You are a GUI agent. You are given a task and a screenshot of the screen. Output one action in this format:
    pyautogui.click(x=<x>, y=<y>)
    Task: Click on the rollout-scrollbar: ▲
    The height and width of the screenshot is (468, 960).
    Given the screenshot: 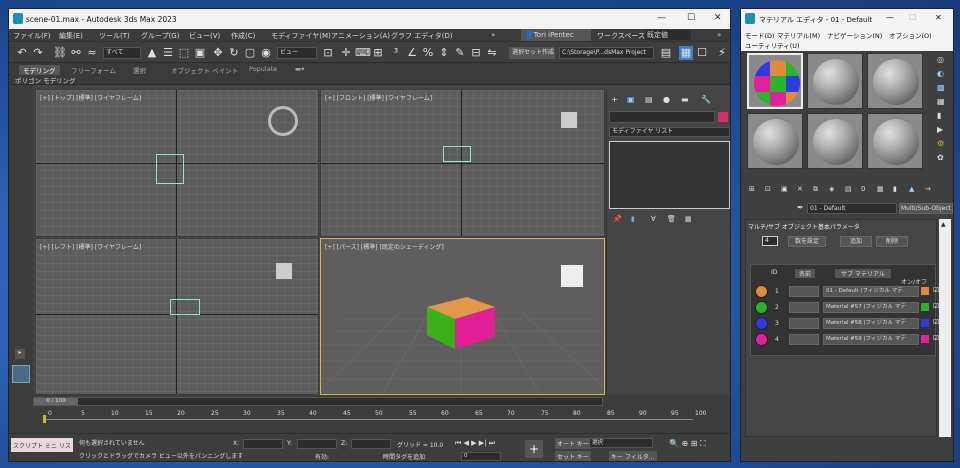 What is the action you would take?
    pyautogui.click(x=945, y=328)
    